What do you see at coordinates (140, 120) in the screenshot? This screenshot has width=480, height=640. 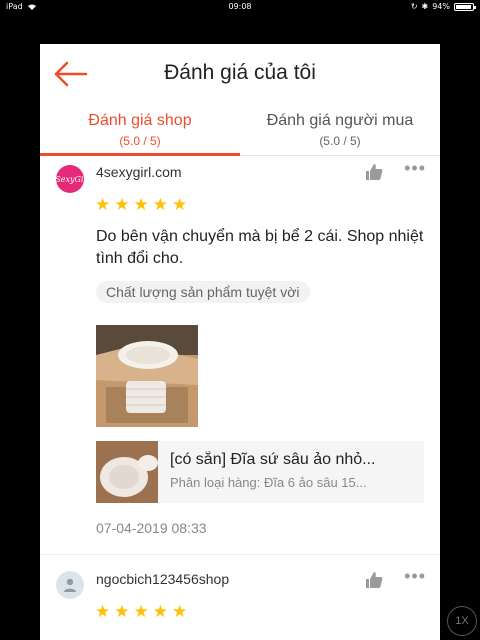 I see `tab-shop-reviews-label: Đánh giá shop` at bounding box center [140, 120].